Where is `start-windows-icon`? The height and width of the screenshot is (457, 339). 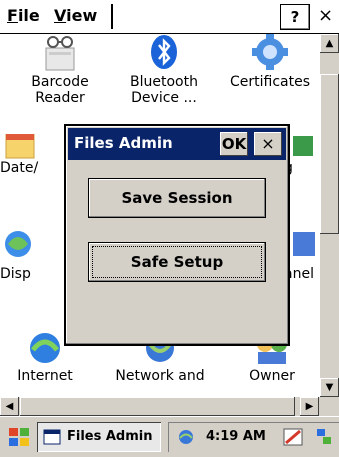
start-windows-icon is located at coordinates (19, 437).